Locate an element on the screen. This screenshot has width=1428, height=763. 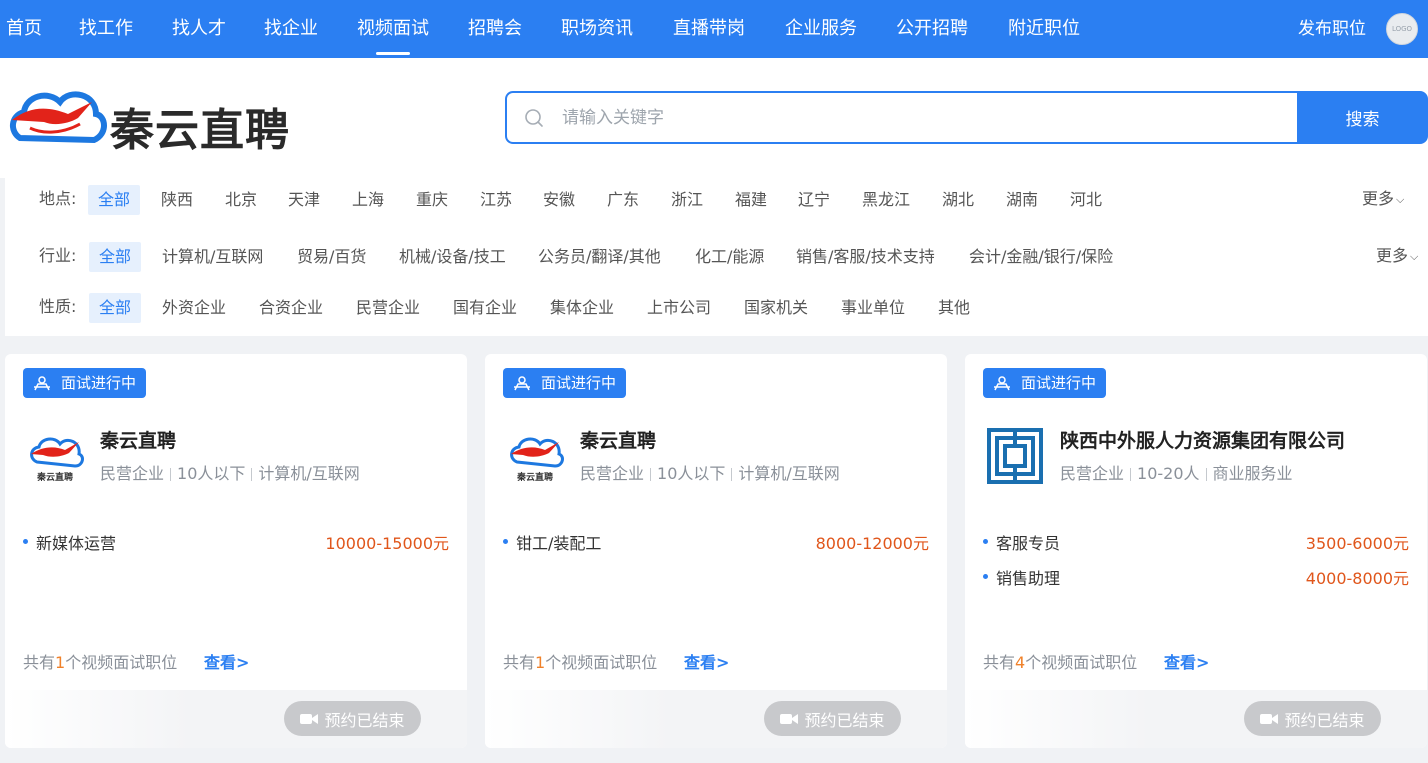
nav-item-find-company: 找企业 is located at coordinates (291, 29).